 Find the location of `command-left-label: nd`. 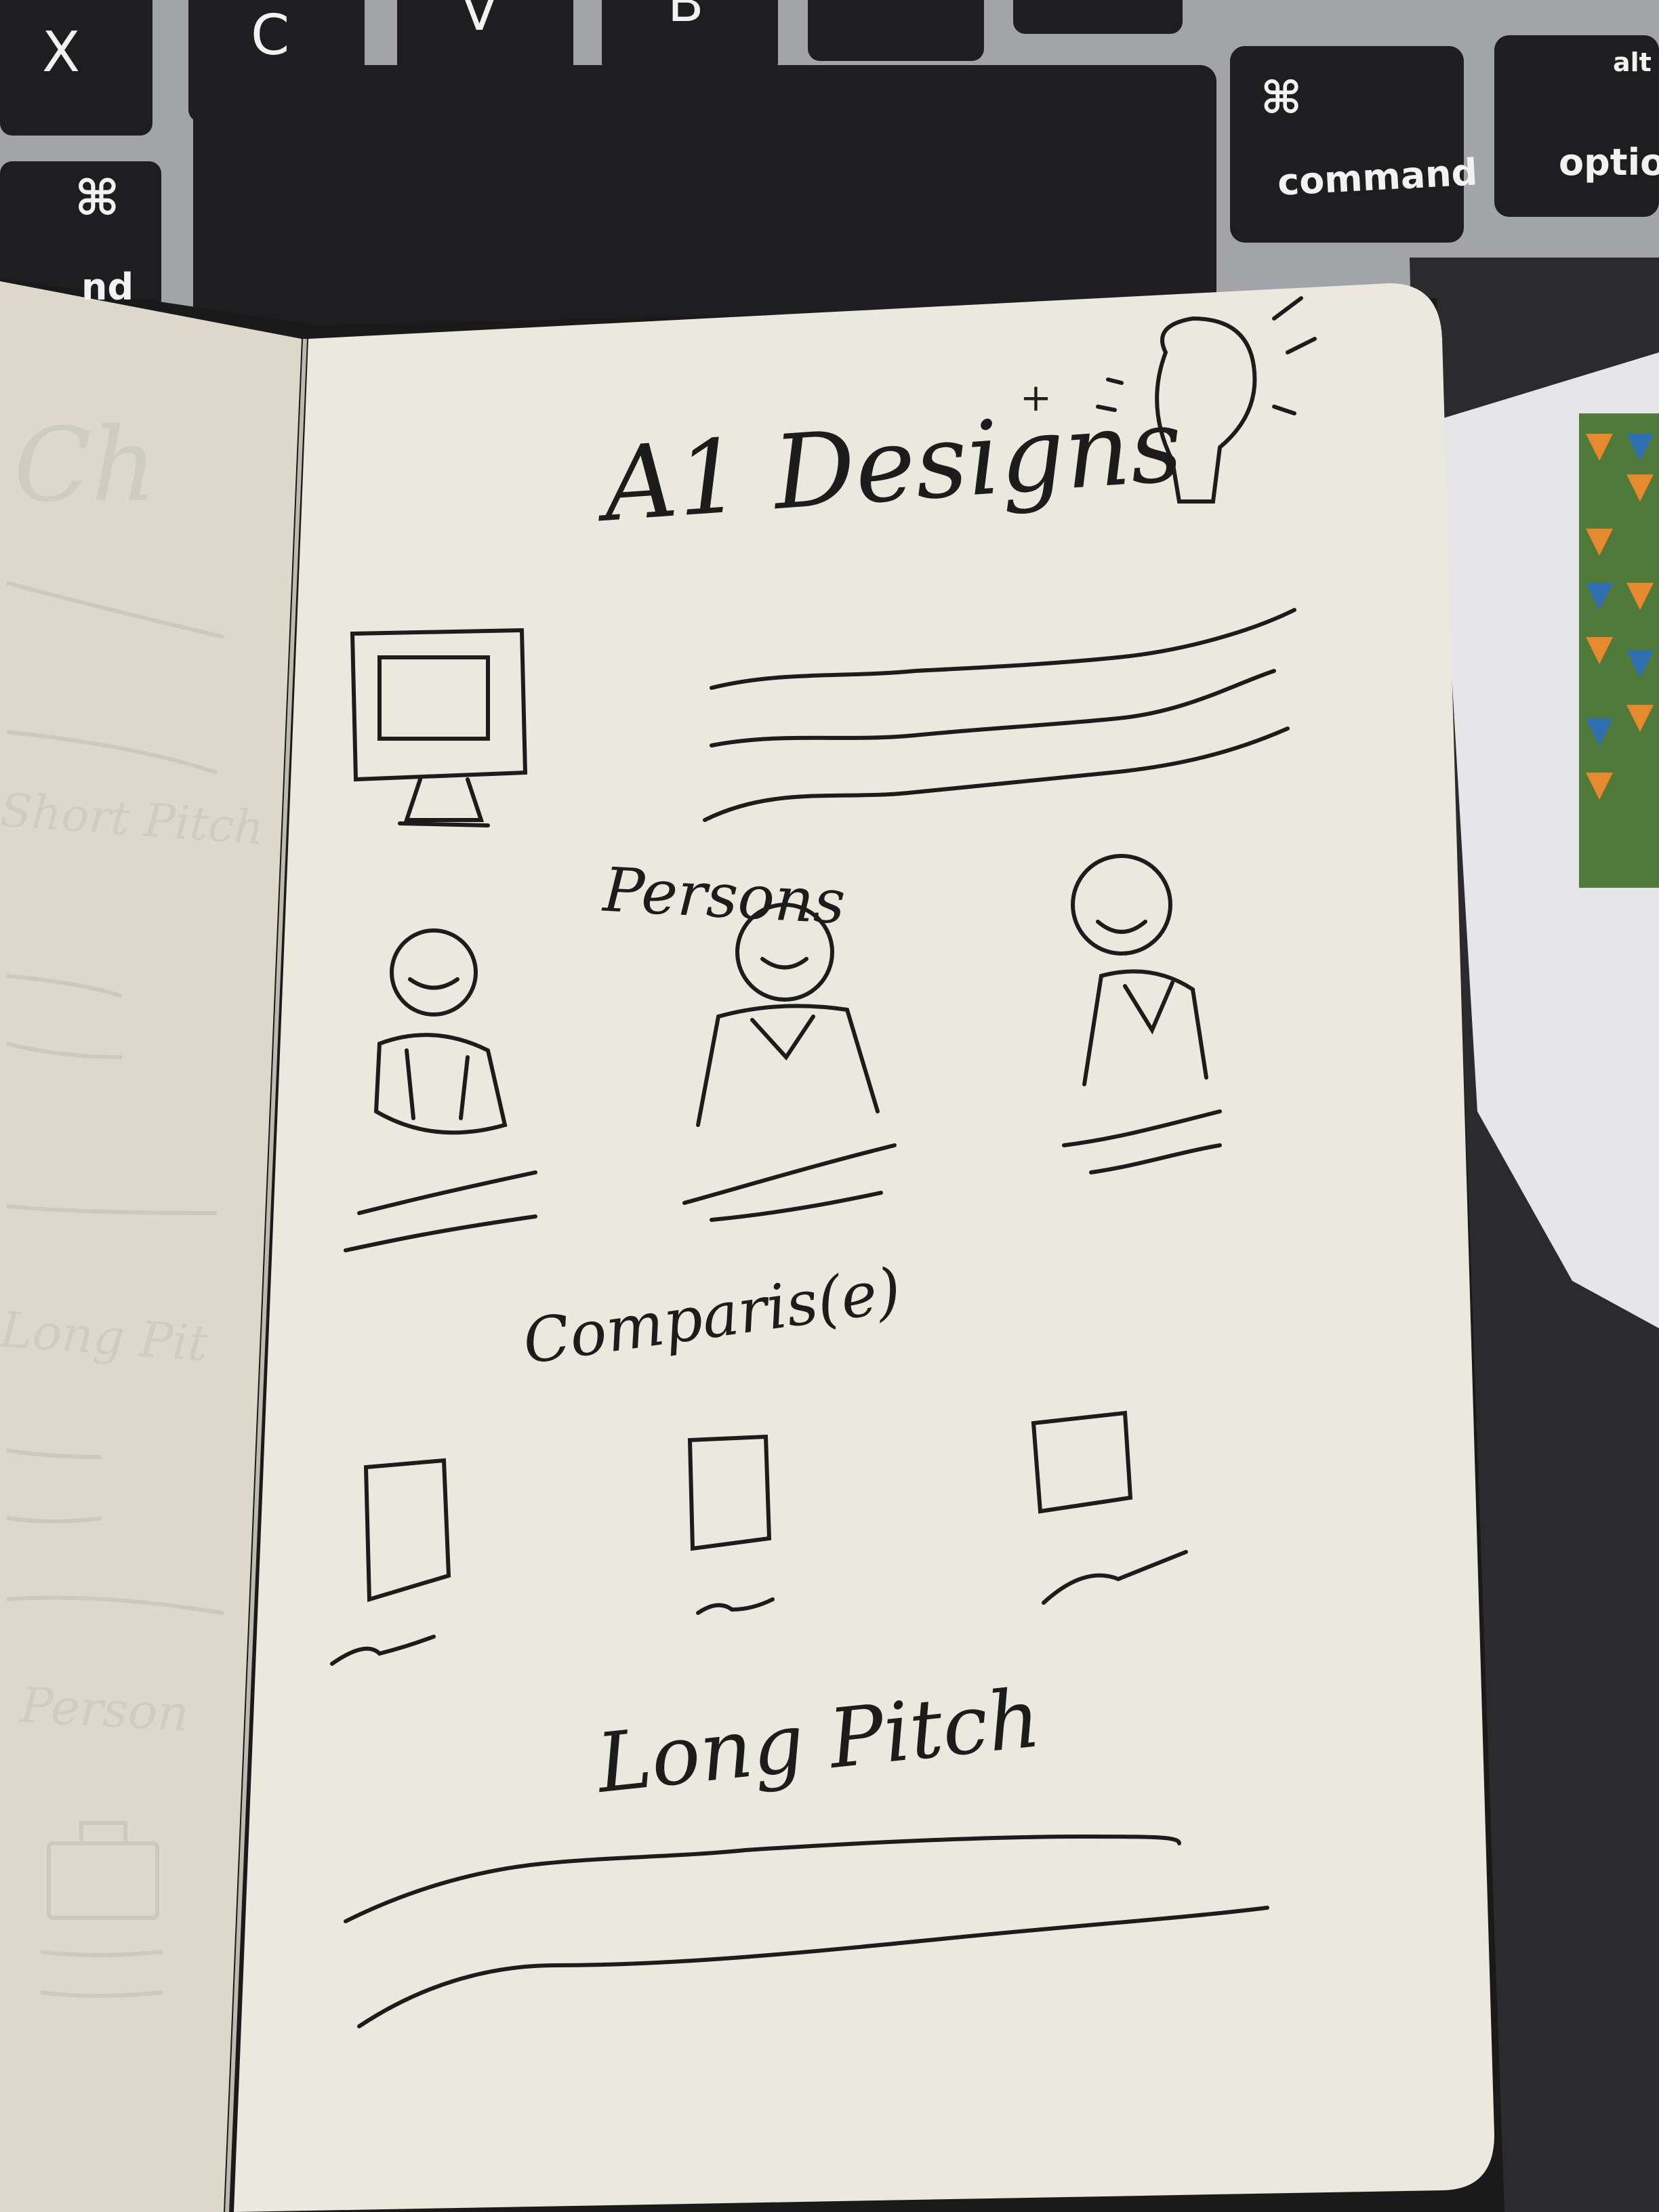

command-left-label: nd is located at coordinates (107, 287).